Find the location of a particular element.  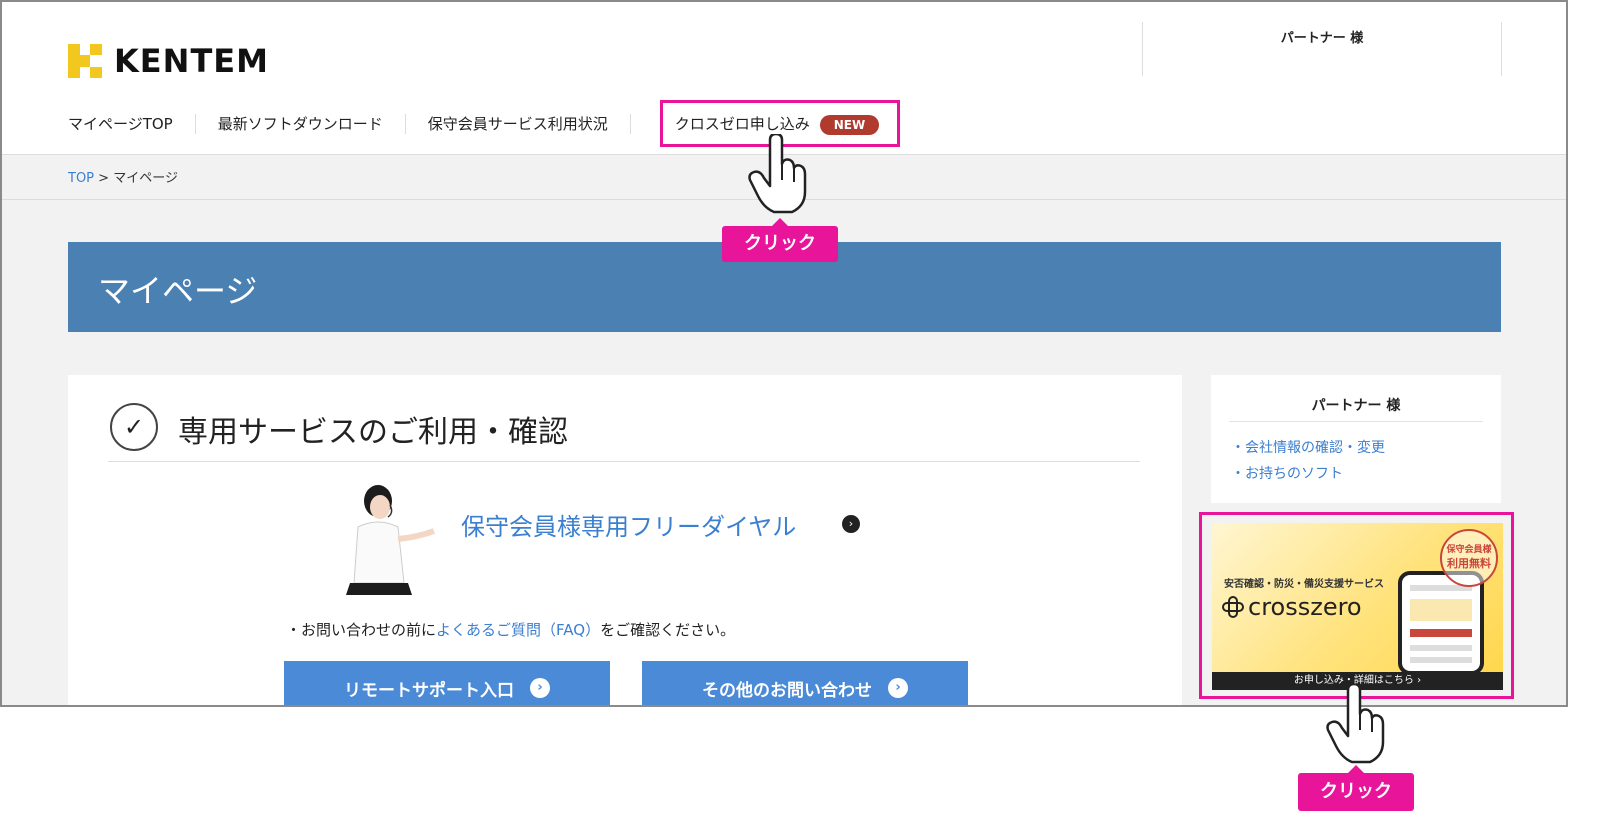

nav-item-mypage-top: マイページTOP is located at coordinates (132, 124).